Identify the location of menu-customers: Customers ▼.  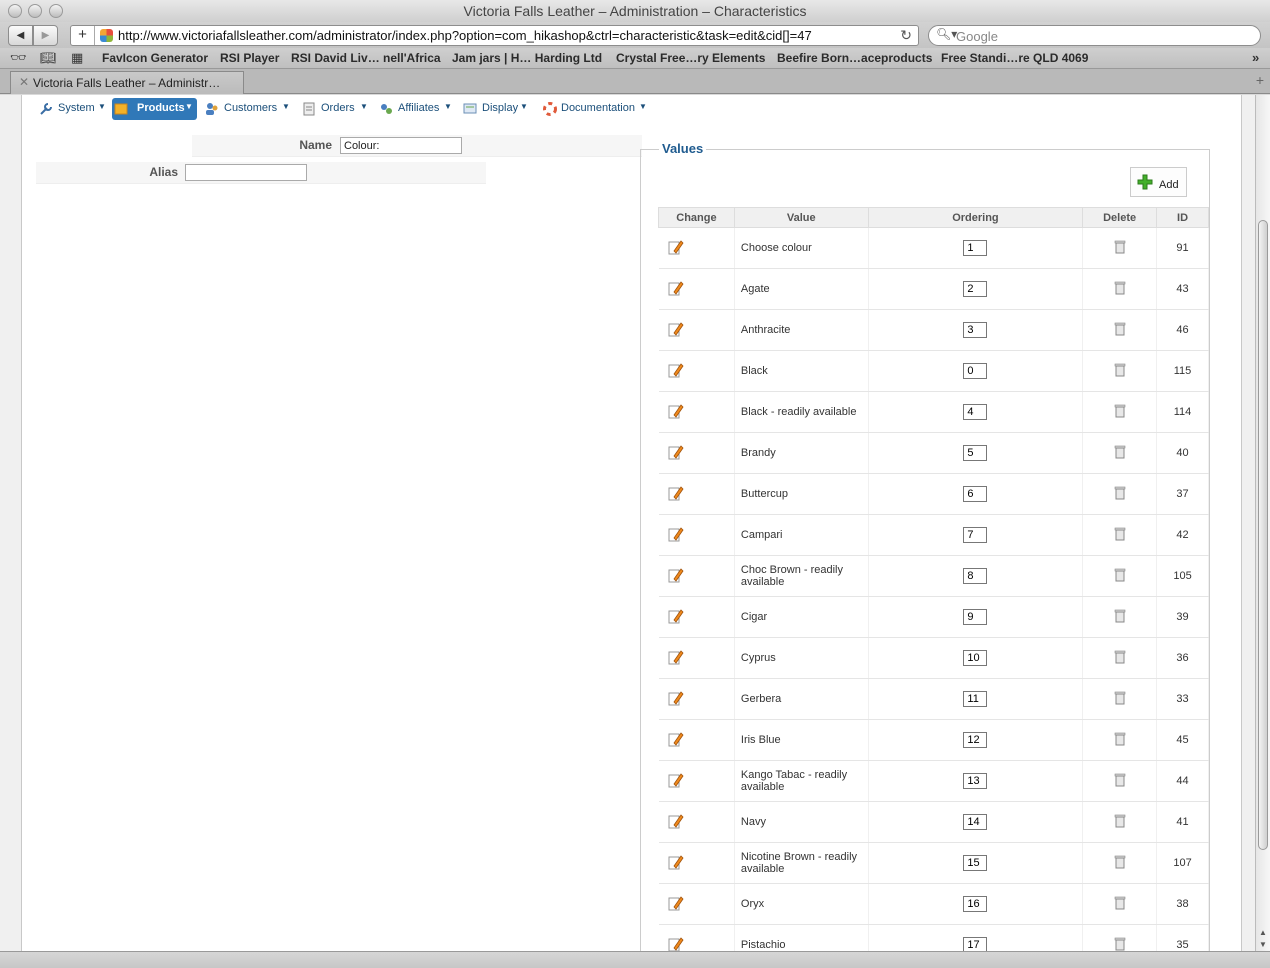
(249, 109).